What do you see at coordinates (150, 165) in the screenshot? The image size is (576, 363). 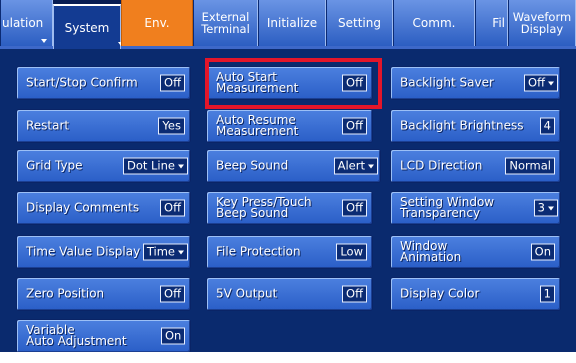 I see `setting-value: Dot Line` at bounding box center [150, 165].